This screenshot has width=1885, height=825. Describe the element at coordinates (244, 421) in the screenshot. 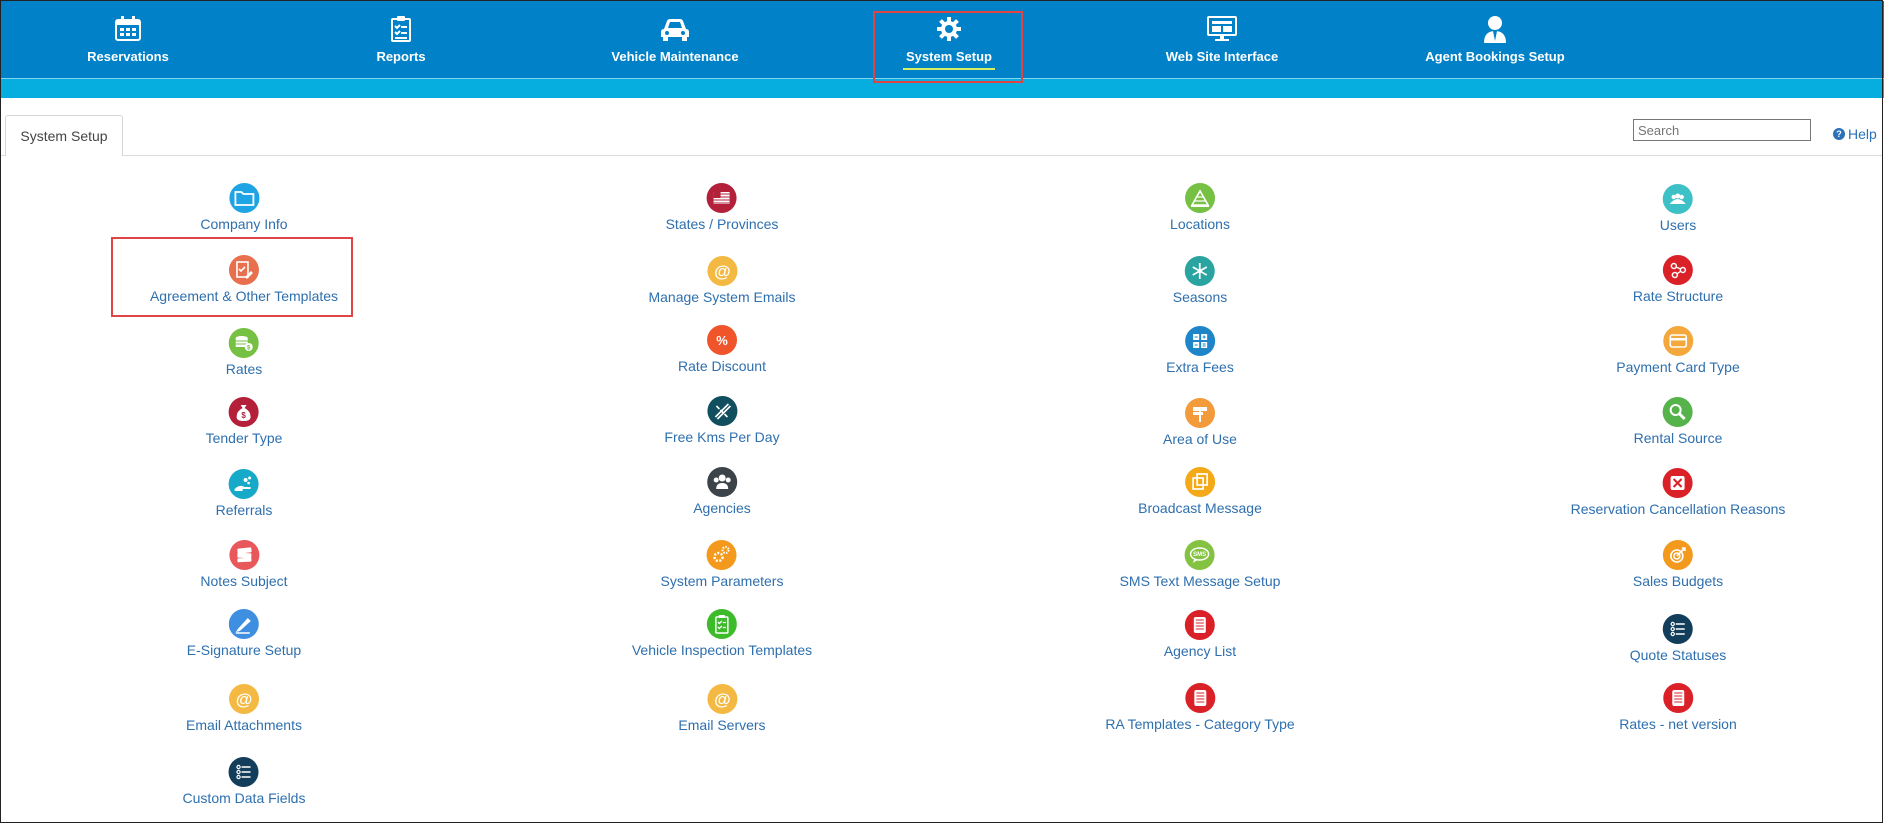

I see `setup-item-tender-type: $ Tender Type` at that location.